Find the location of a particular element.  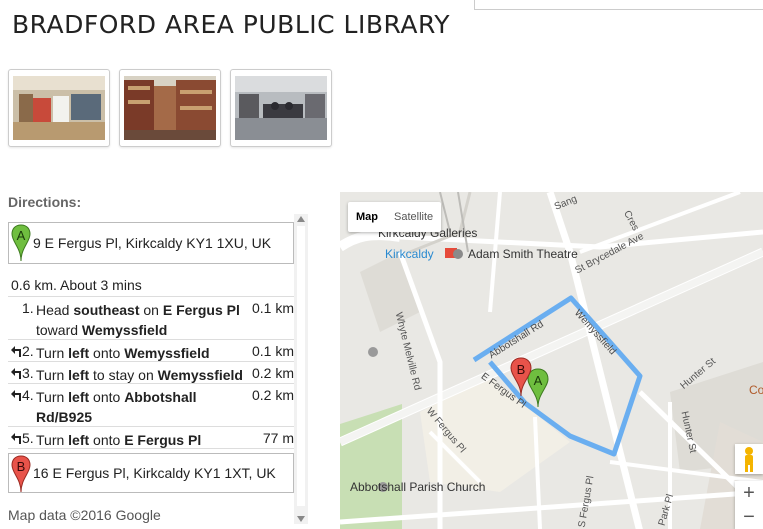

pegman-icon is located at coordinates (749, 459).